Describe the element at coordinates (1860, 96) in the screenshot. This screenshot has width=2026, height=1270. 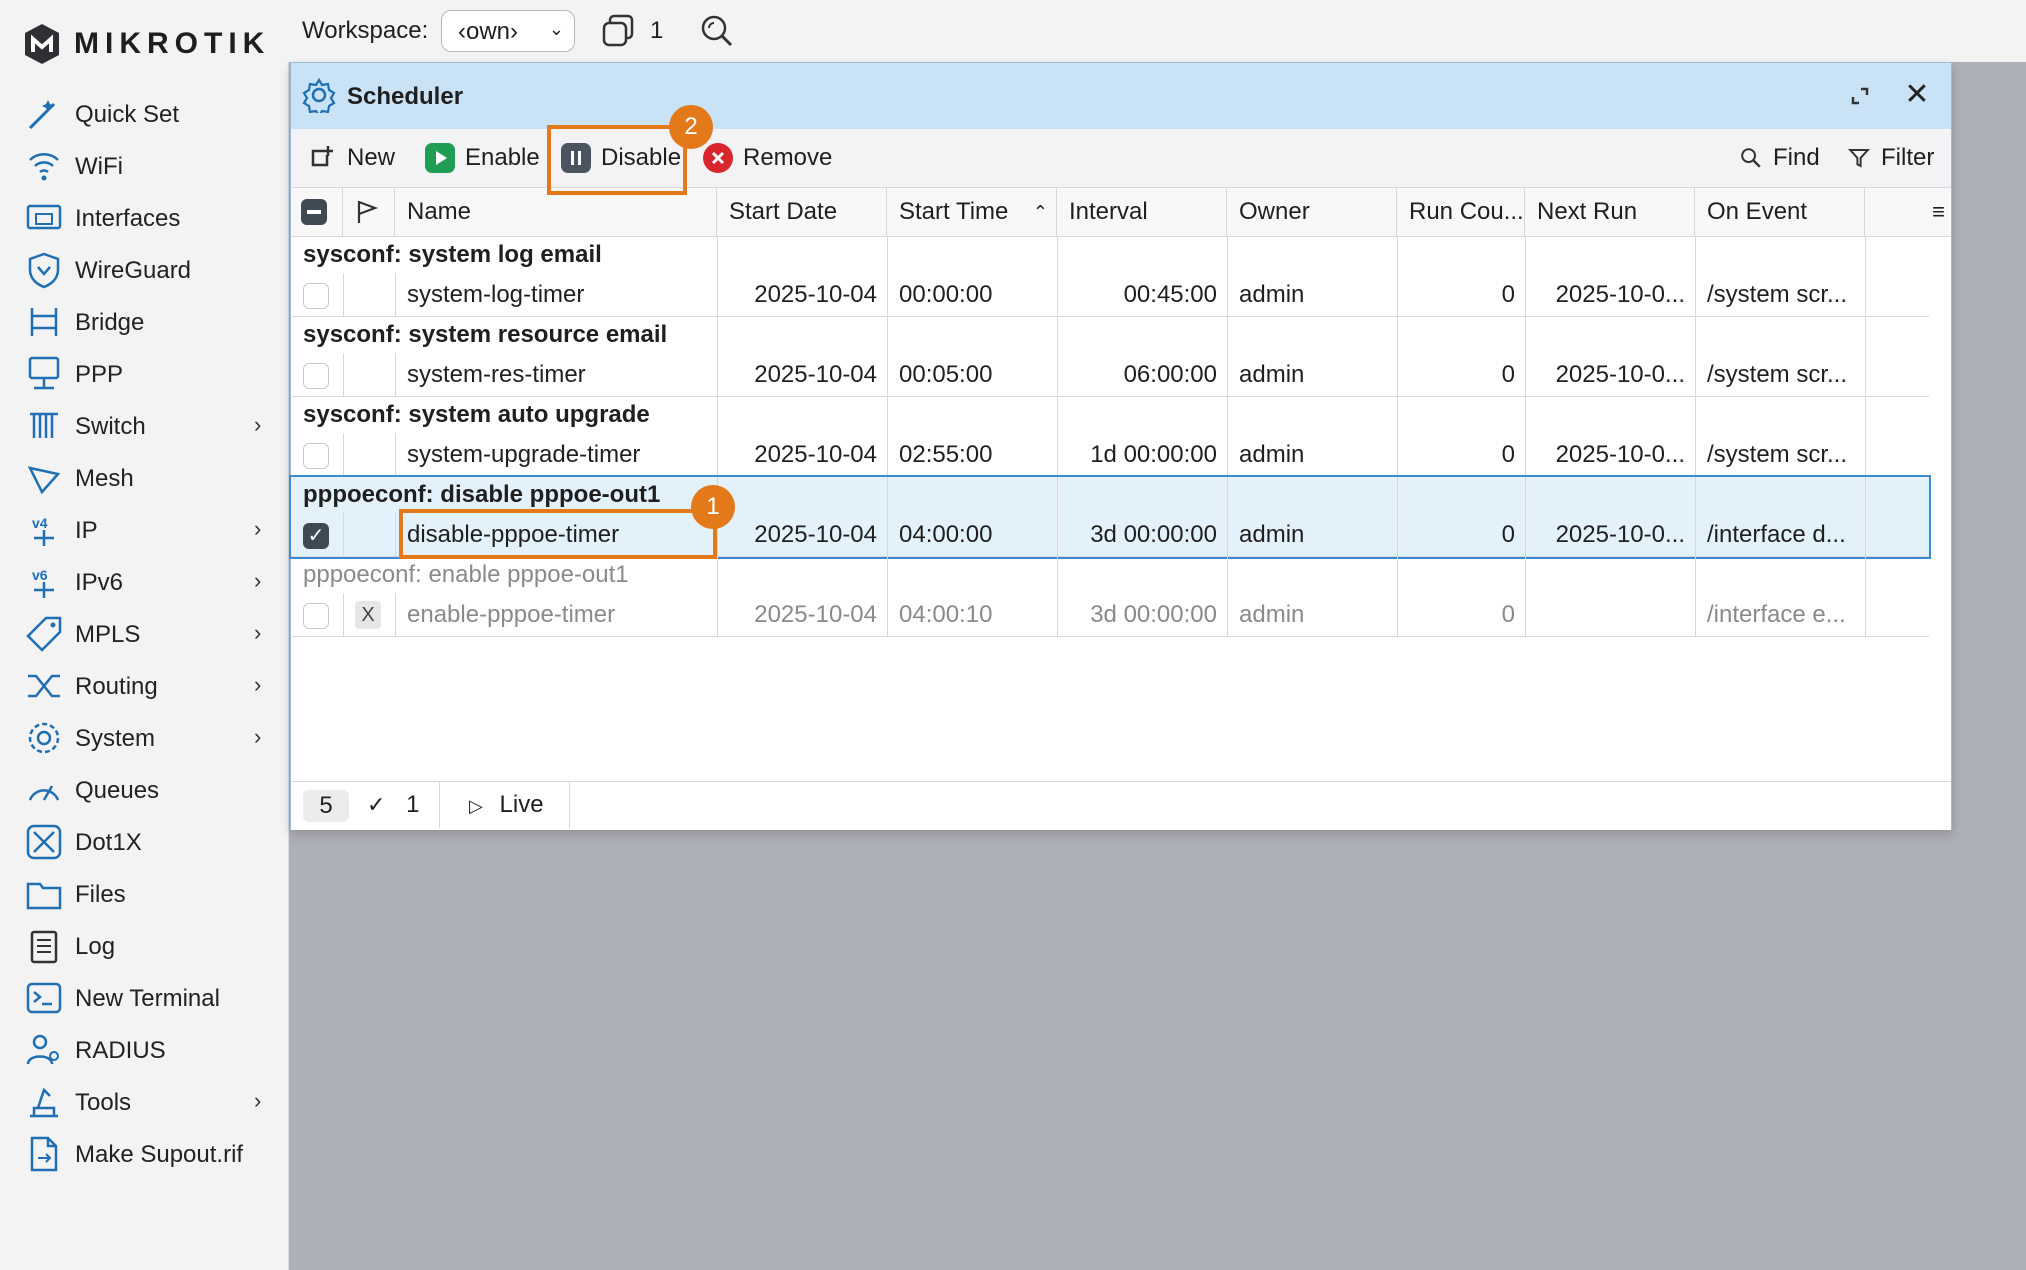
I see `expand-icon` at that location.